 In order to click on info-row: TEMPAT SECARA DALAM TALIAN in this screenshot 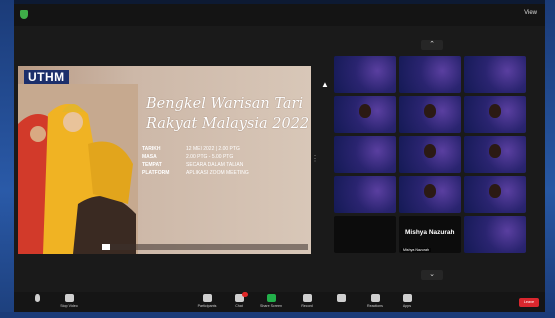, I will do `click(209, 166)`.